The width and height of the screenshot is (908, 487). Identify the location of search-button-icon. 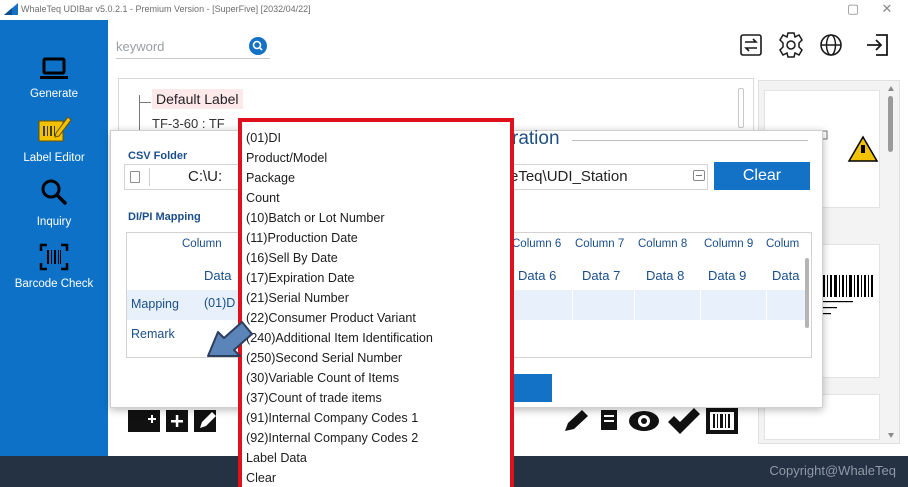
(257, 45).